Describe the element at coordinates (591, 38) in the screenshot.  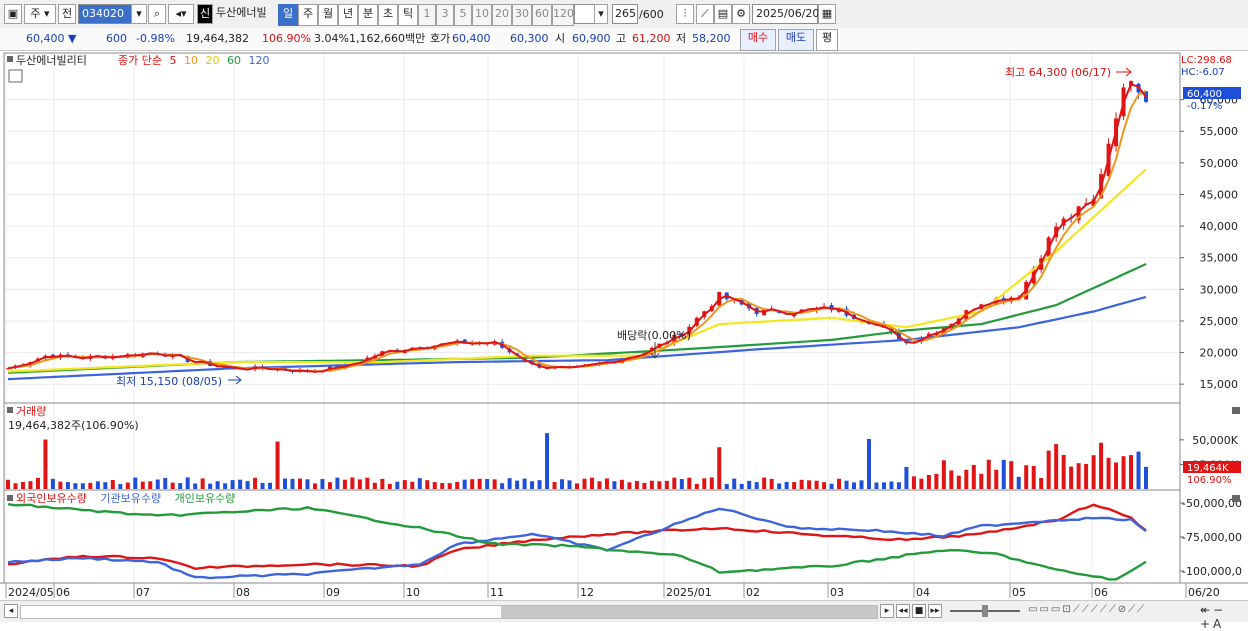
I see `open-price: 60,900` at that location.